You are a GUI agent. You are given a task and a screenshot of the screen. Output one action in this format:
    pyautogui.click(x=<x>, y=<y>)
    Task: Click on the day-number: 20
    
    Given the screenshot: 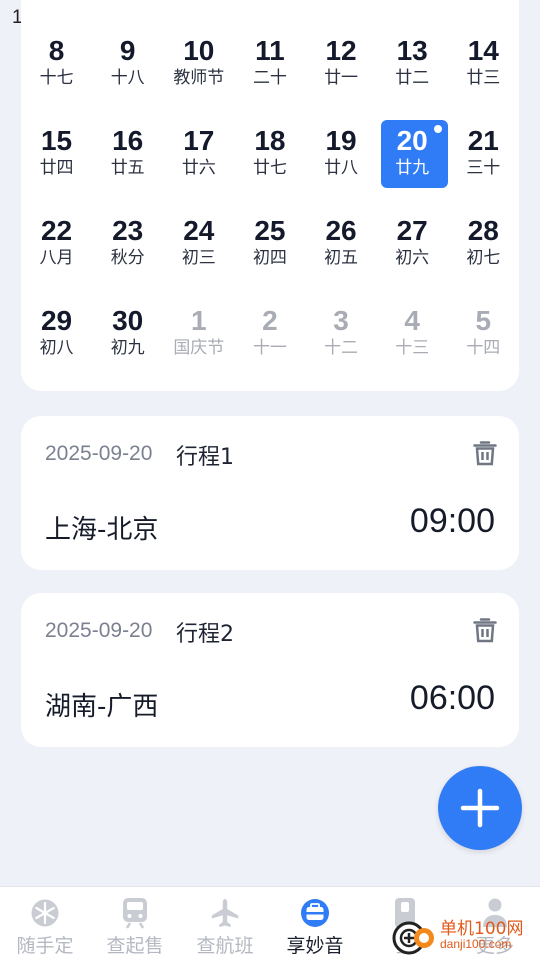 What is the action you would take?
    pyautogui.click(x=412, y=140)
    